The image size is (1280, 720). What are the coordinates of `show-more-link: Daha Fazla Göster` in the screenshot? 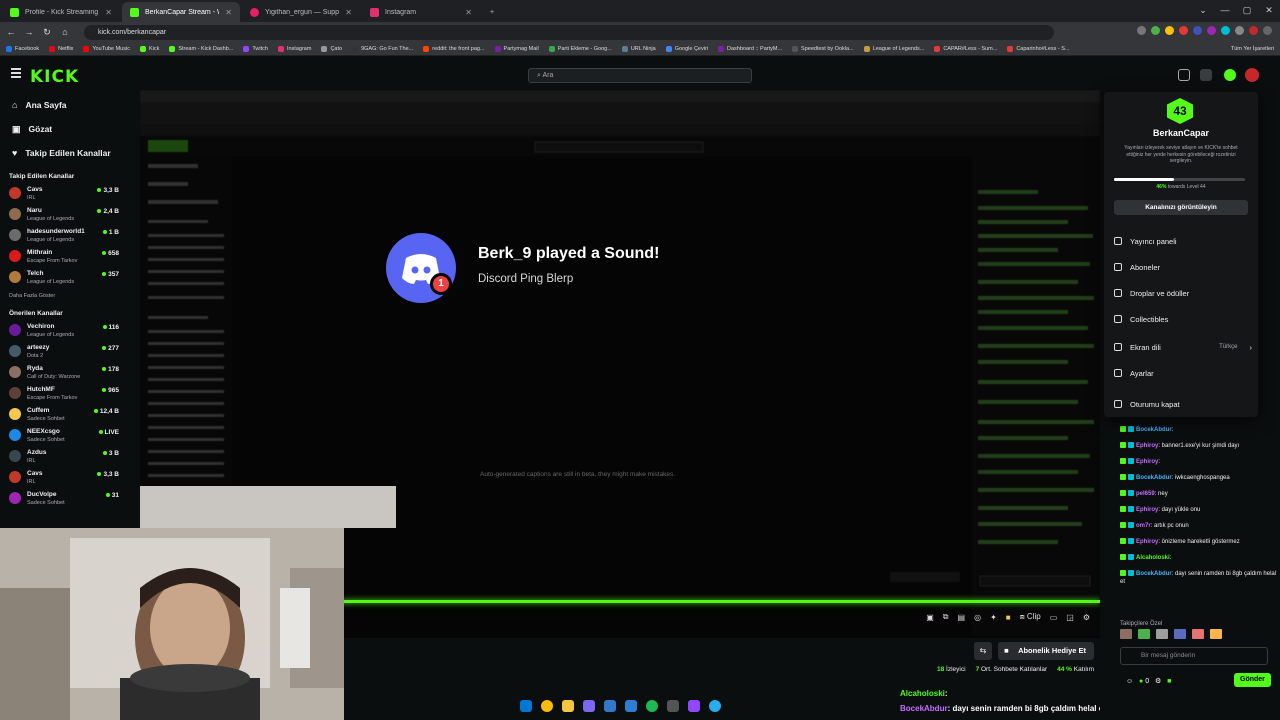 It's located at (64, 295).